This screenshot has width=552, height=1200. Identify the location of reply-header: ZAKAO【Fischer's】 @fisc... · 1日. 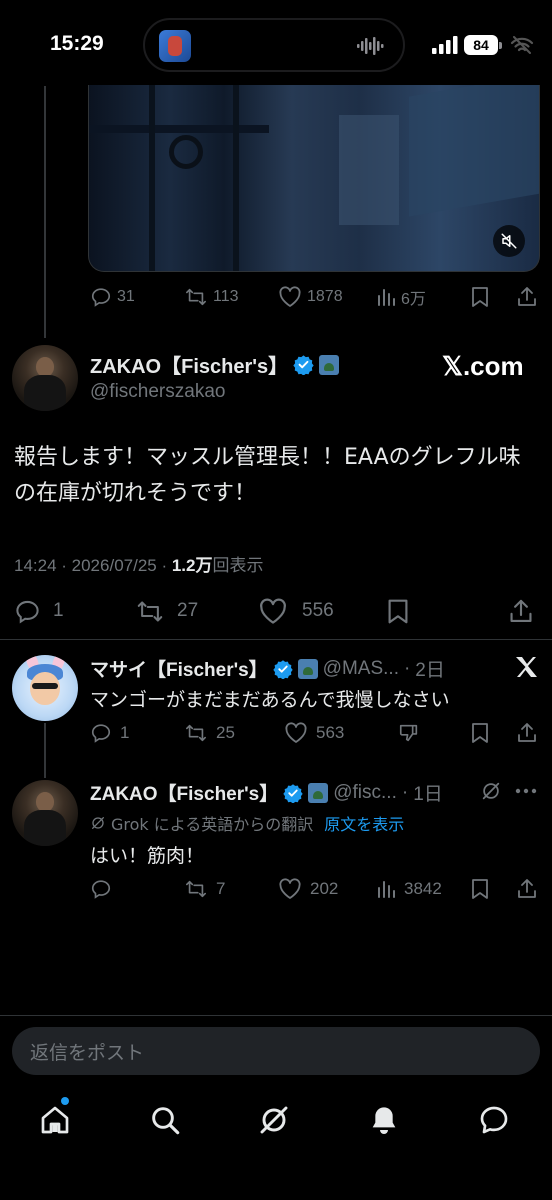
(266, 792).